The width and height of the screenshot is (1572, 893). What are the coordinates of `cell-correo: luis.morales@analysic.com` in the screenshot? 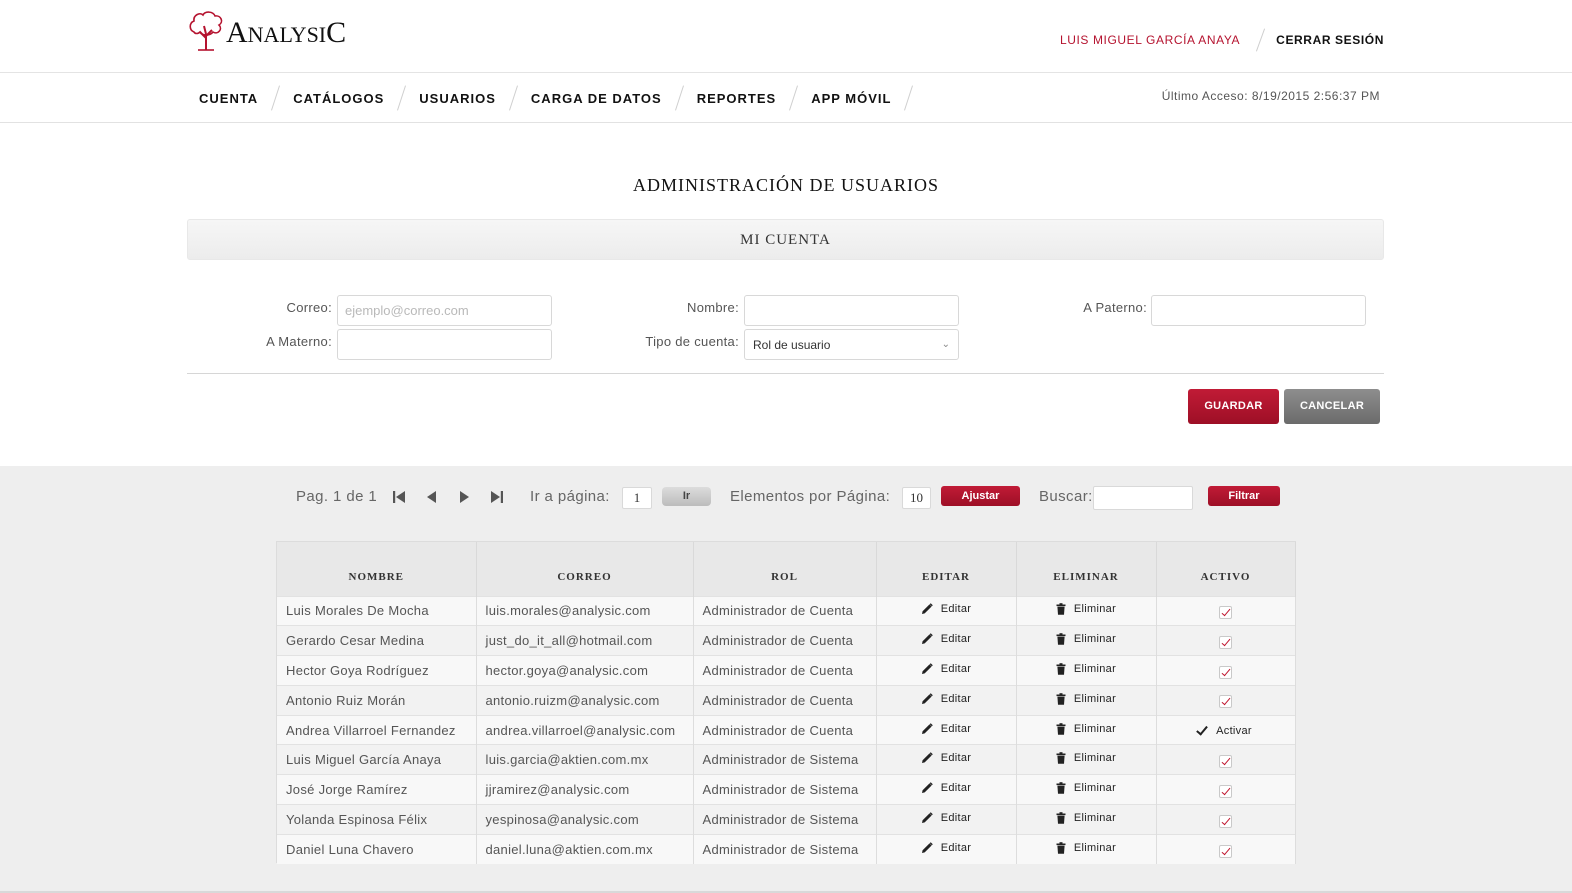 It's located at (585, 610).